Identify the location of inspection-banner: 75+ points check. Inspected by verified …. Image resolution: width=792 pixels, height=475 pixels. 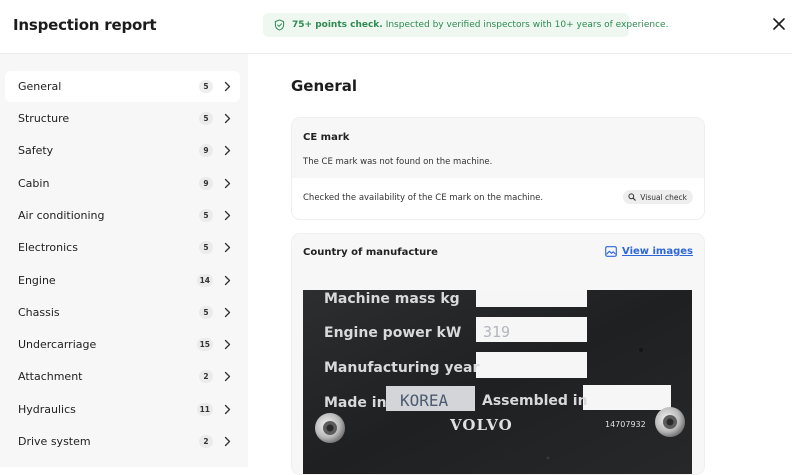
(465, 25).